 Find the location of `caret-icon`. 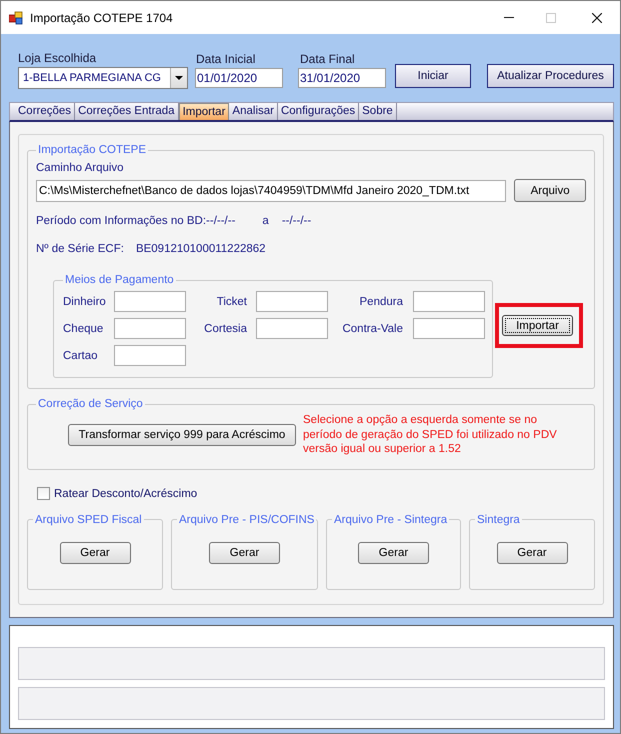

caret-icon is located at coordinates (179, 78).